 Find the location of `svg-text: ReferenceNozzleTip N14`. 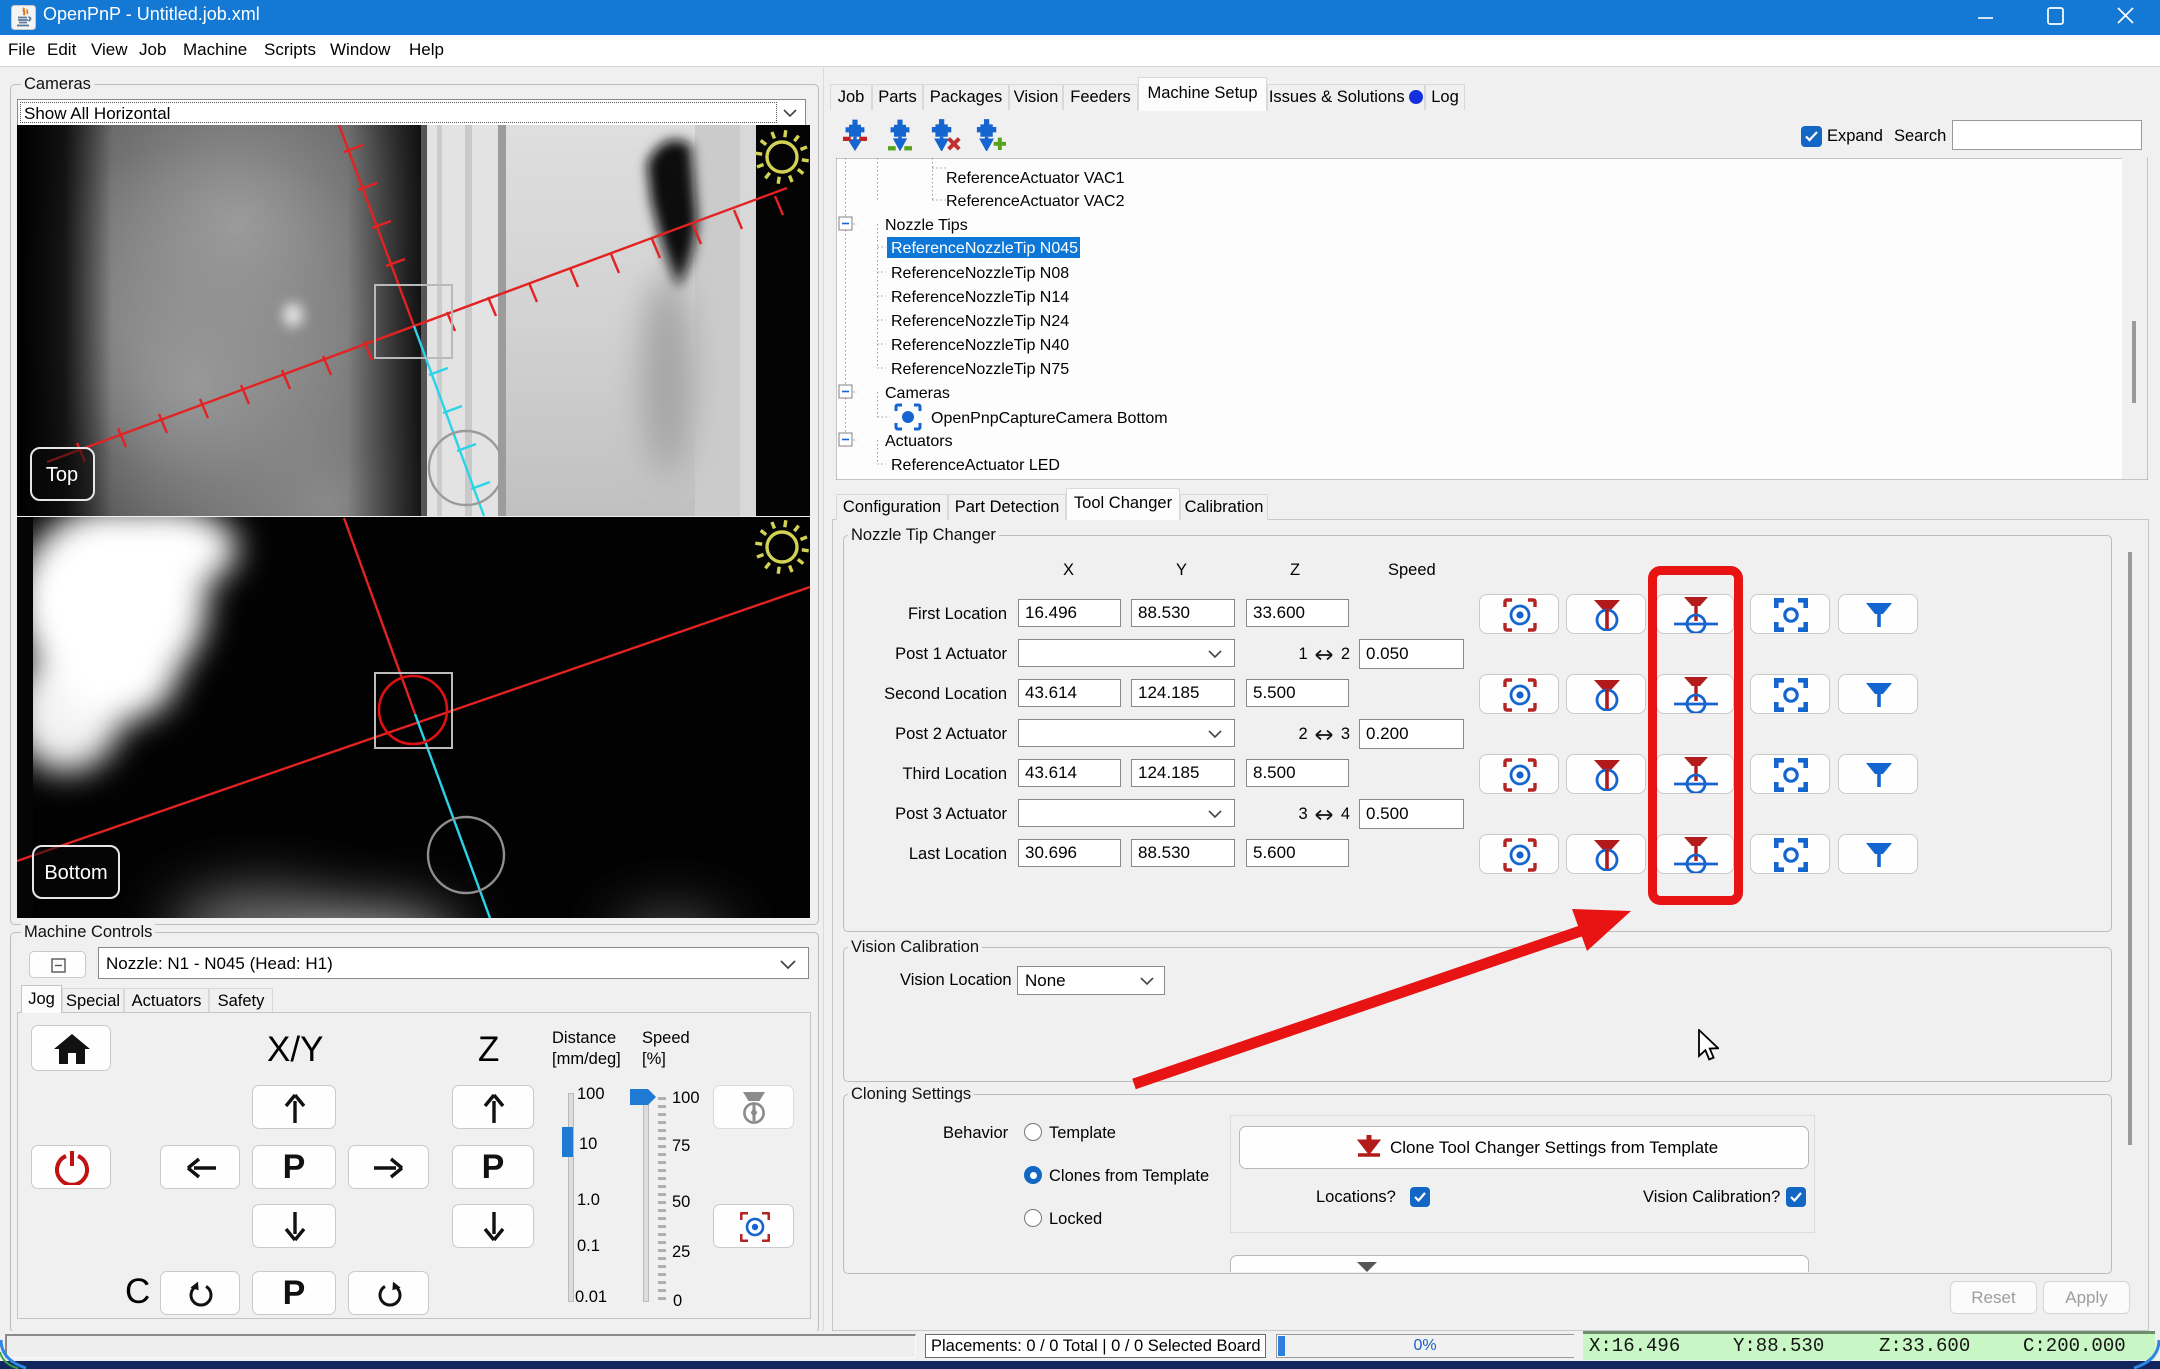

svg-text: ReferenceNozzleTip N14 is located at coordinates (980, 297).